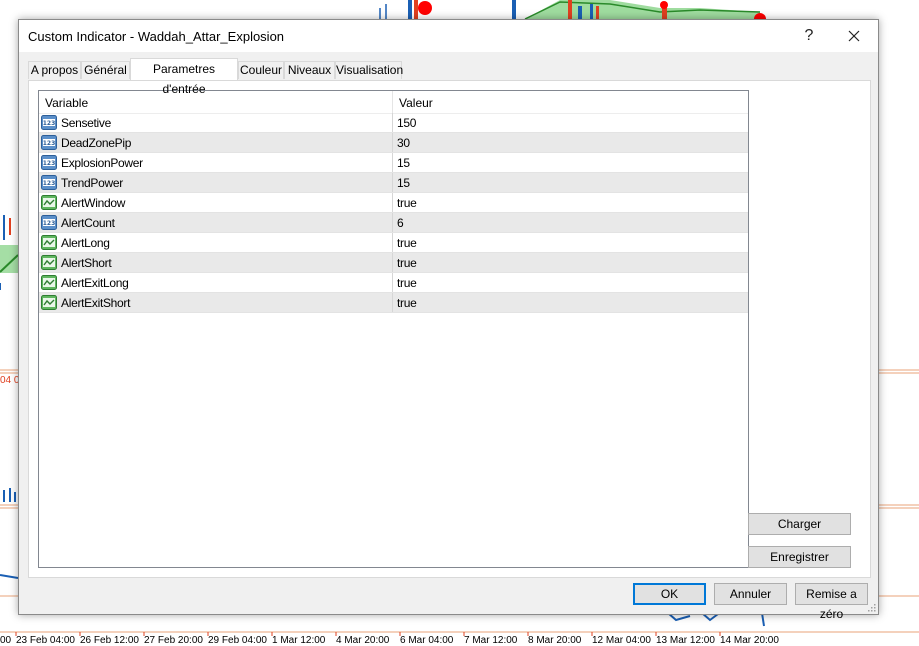 This screenshot has width=919, height=646. Describe the element at coordinates (871, 607) in the screenshot. I see `resize-grip-icon` at that location.